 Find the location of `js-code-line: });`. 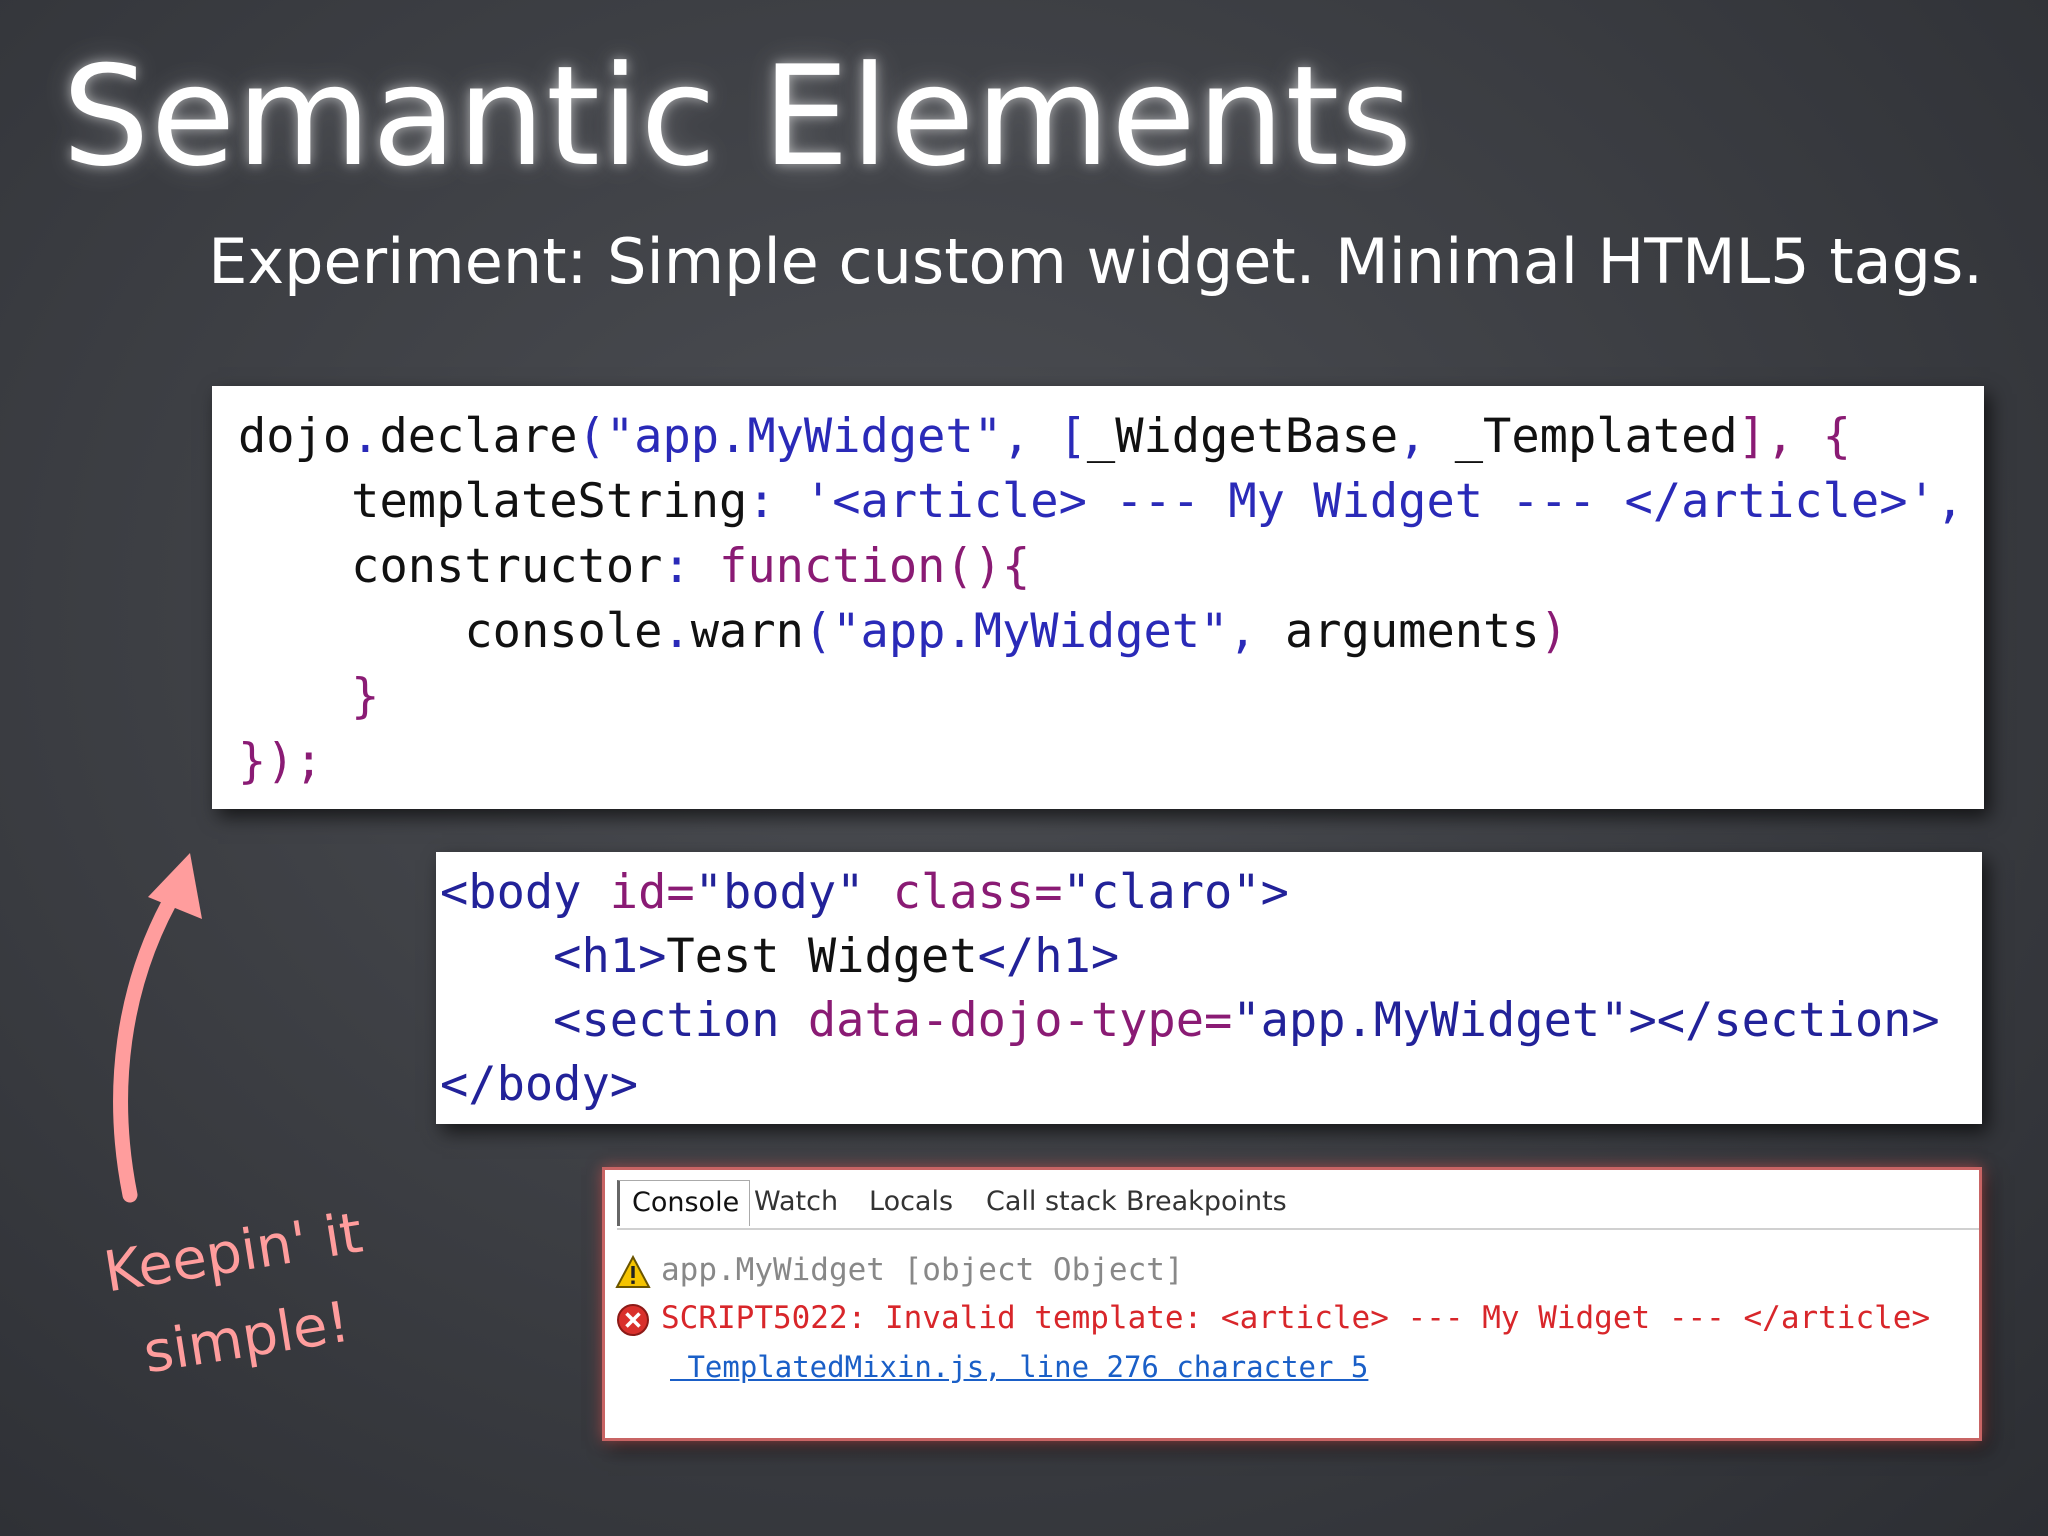

js-code-line: }); is located at coordinates (280, 761).